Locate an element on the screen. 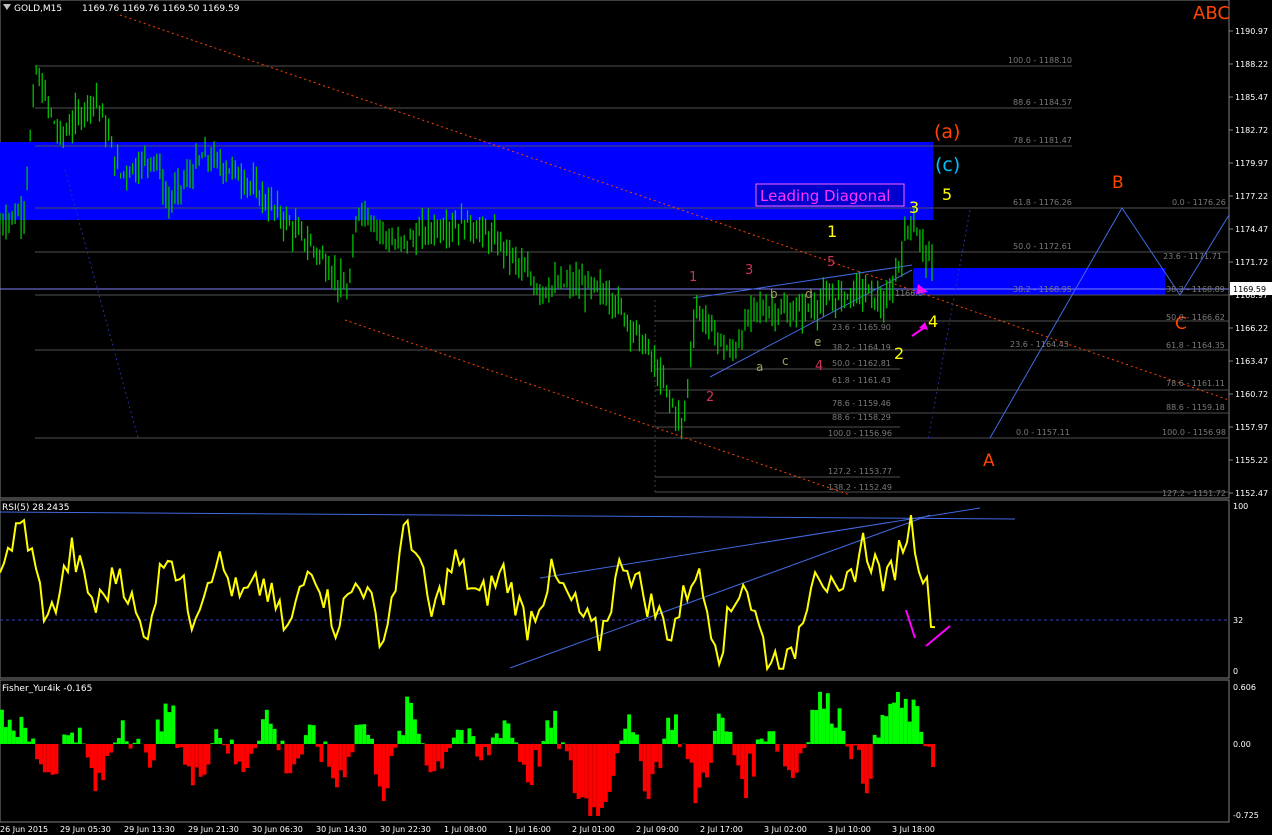 The width and height of the screenshot is (1272, 835). yellow-4: 4 is located at coordinates (933, 321).